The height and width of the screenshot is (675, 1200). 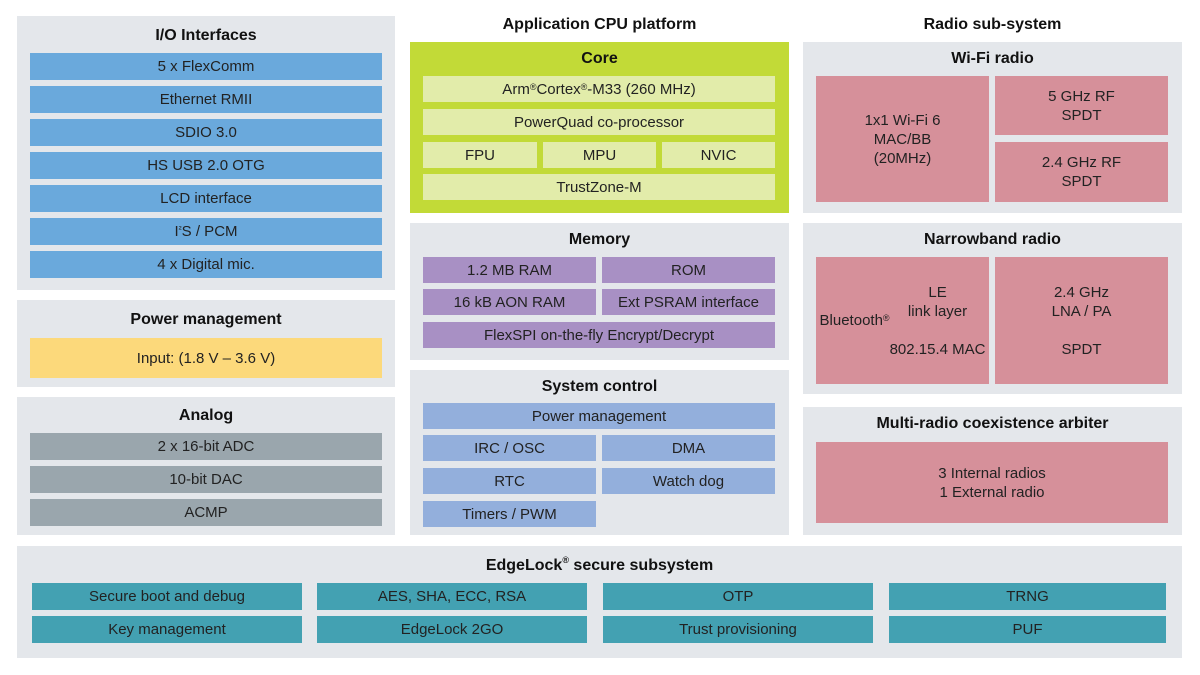 I want to click on io-item: 4 x Digital mic., so click(x=206, y=264).